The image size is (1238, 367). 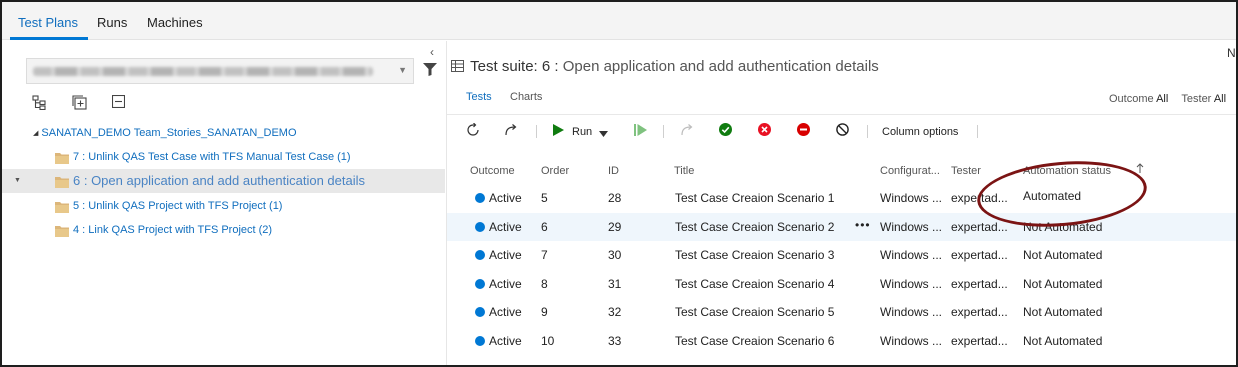 I want to click on cell-order: 6, so click(x=544, y=227).